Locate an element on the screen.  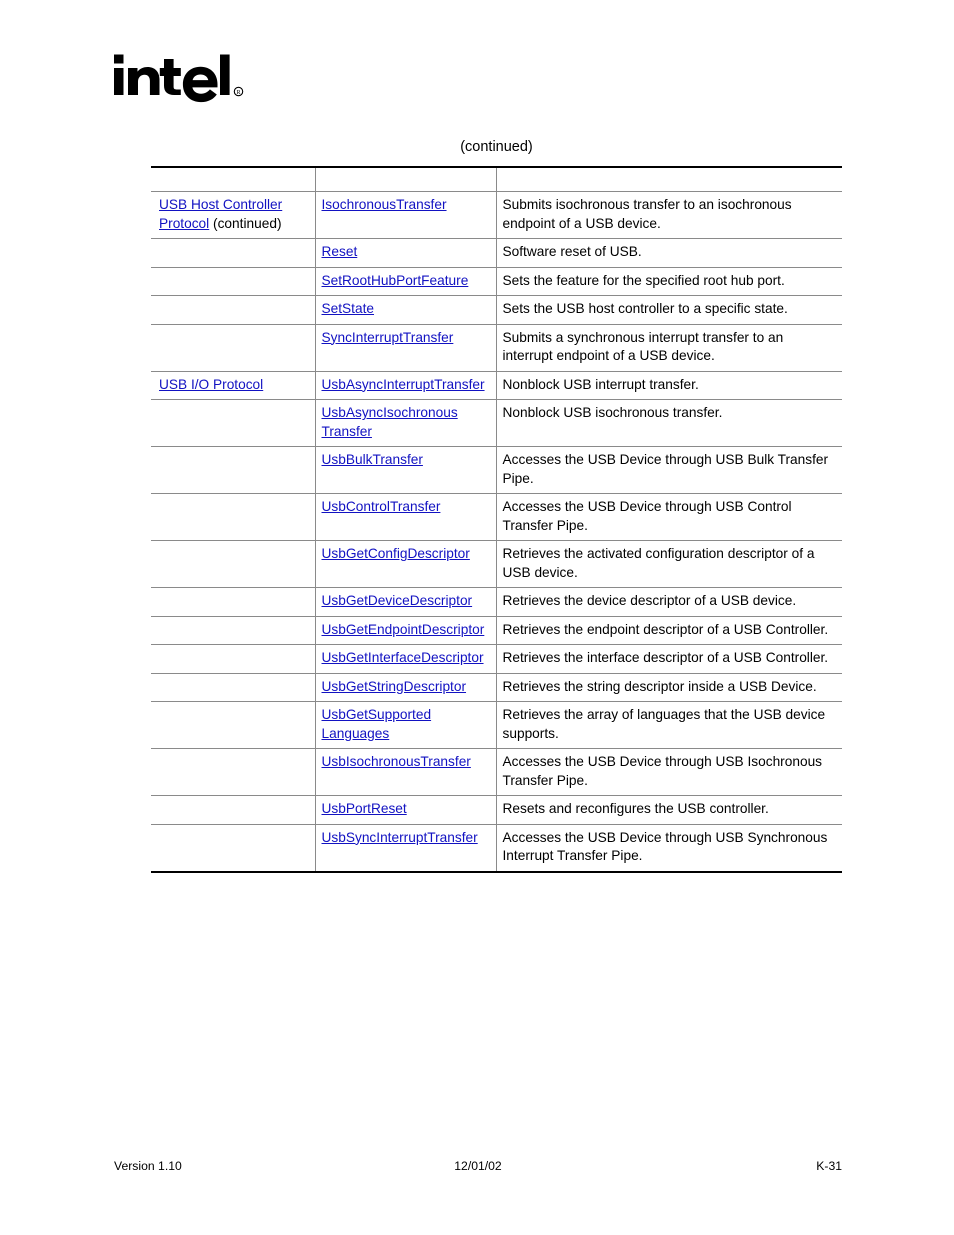
cell-function: UsbAsyncInterruptTransfer is located at coordinates (405, 385).